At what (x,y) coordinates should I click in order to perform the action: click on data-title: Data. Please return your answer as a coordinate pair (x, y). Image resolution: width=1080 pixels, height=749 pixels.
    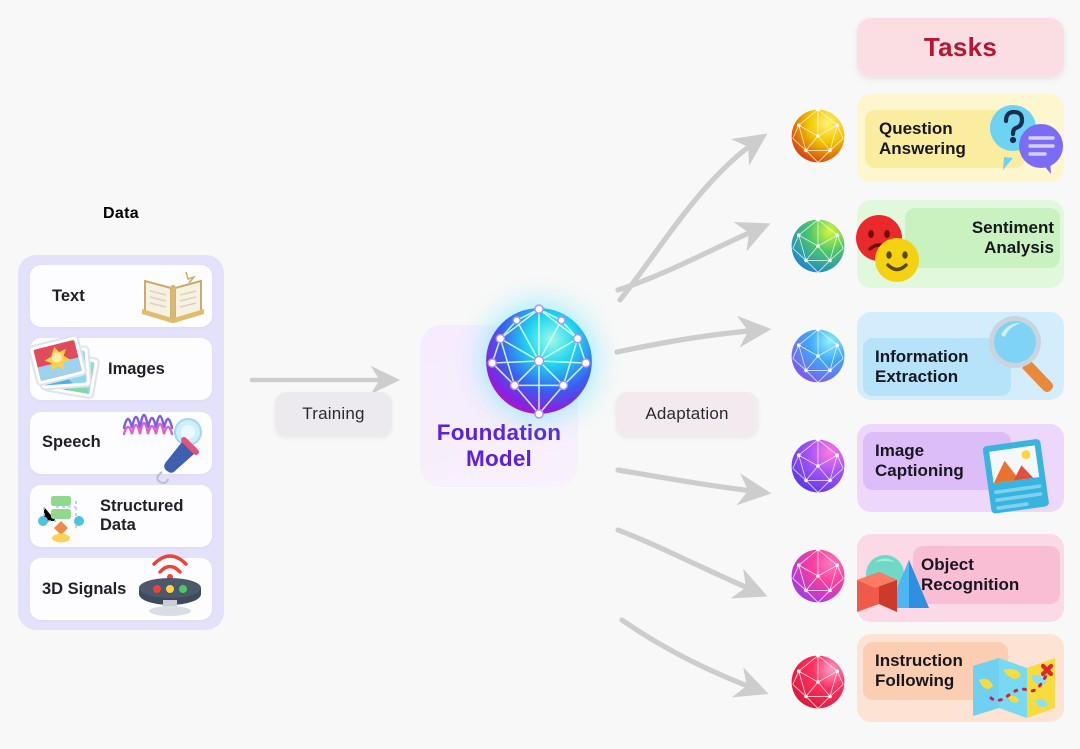
    Looking at the image, I should click on (121, 213).